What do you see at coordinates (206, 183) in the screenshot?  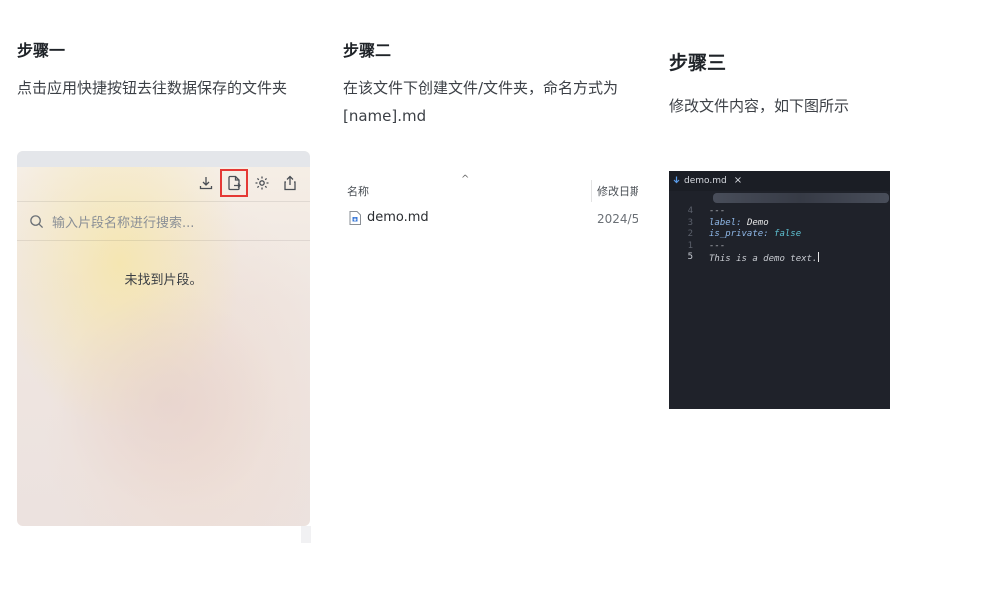 I see `download-icon` at bounding box center [206, 183].